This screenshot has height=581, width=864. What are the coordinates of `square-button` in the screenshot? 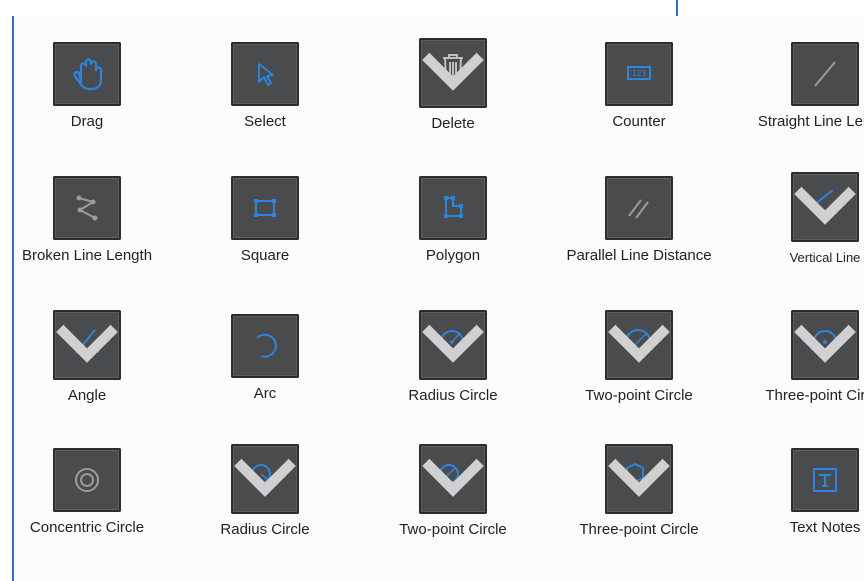 It's located at (265, 208).